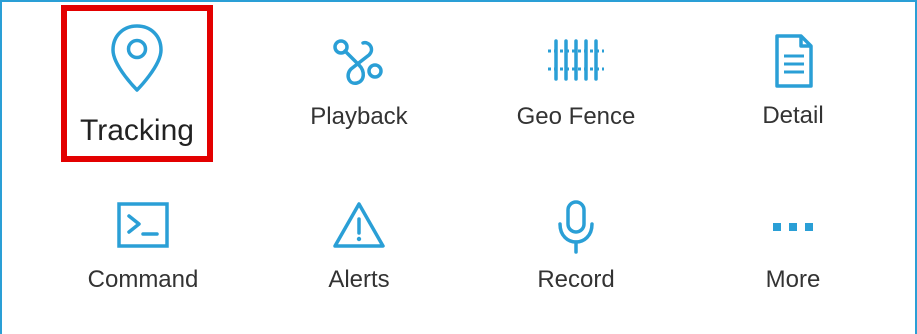 Image resolution: width=917 pixels, height=334 pixels. Describe the element at coordinates (576, 60) in the screenshot. I see `fence-icon` at that location.